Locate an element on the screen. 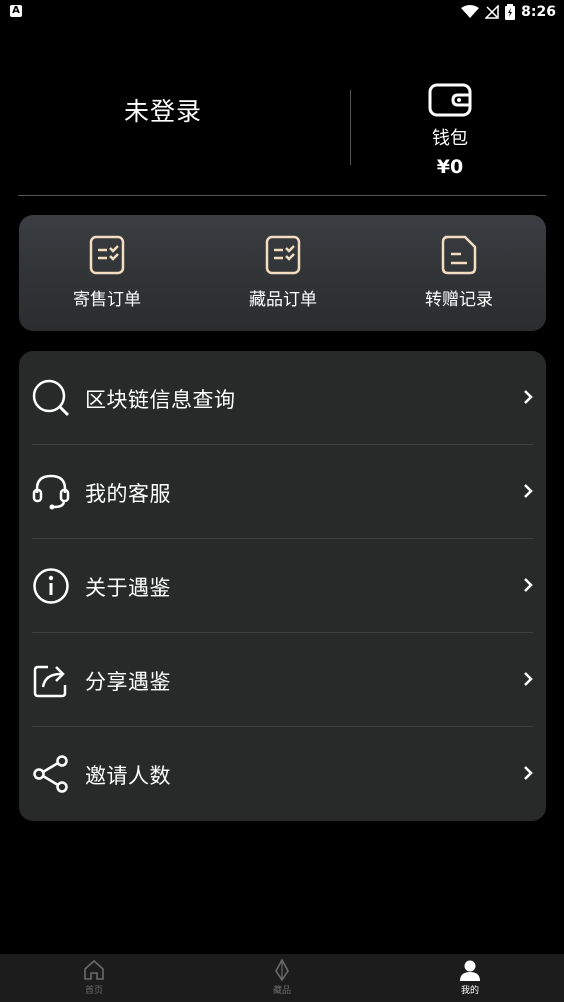 This screenshot has height=1002, width=564. consignment-order-button: 寄售订单 is located at coordinates (107, 272).